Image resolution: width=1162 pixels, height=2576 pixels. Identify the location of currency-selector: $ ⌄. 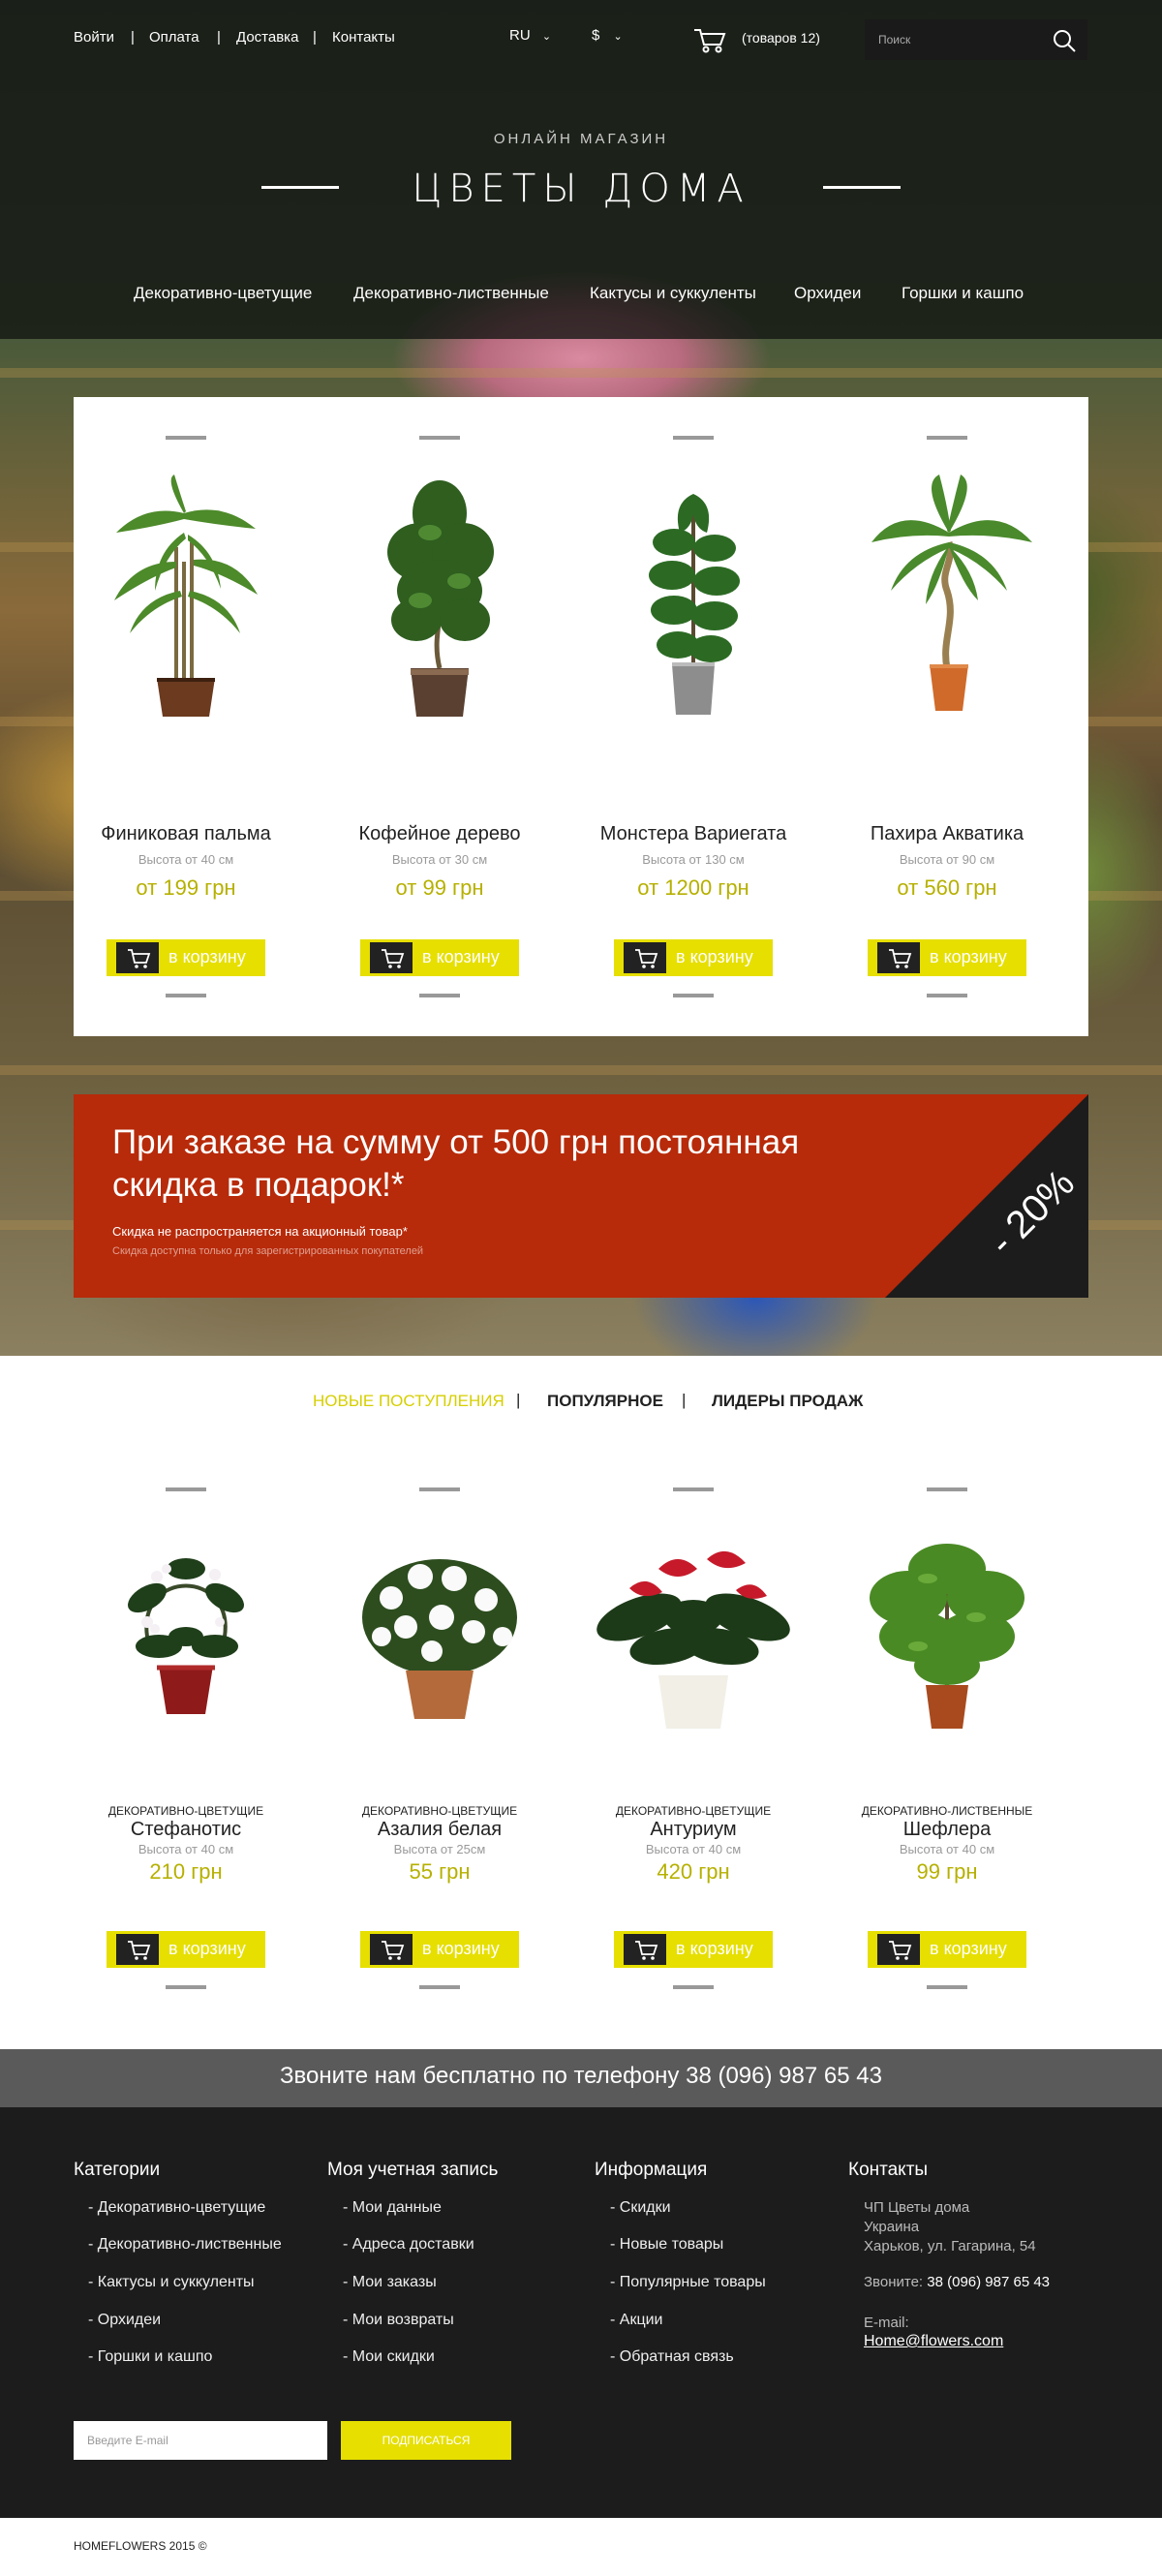
(607, 35).